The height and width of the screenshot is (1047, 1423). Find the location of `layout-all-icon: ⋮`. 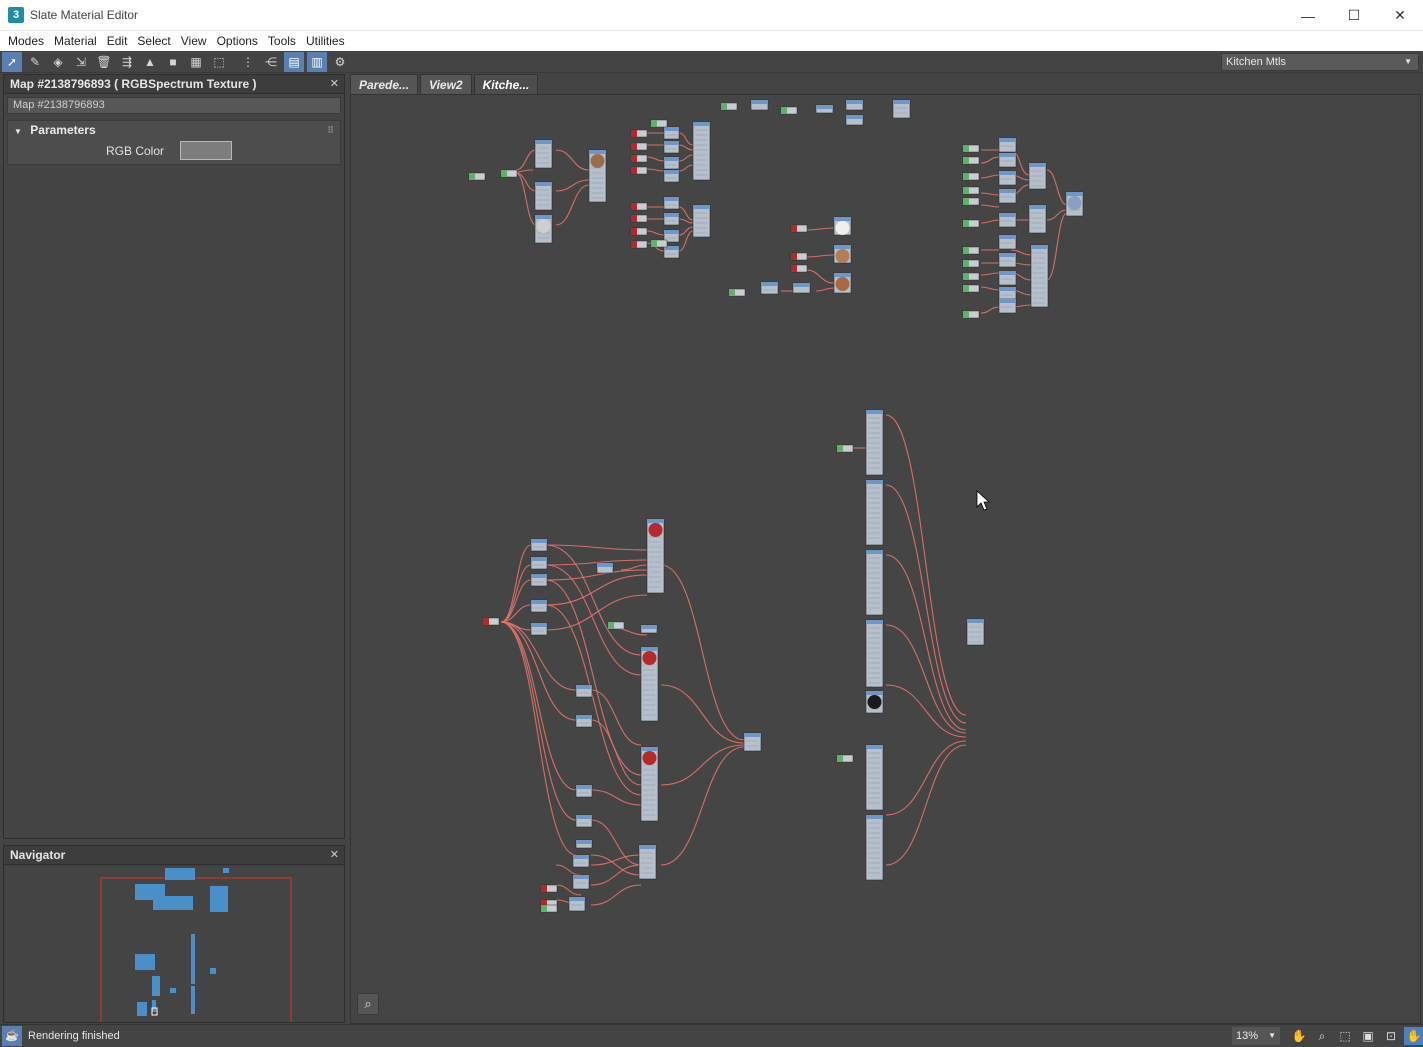

layout-all-icon: ⋮ is located at coordinates (248, 62).